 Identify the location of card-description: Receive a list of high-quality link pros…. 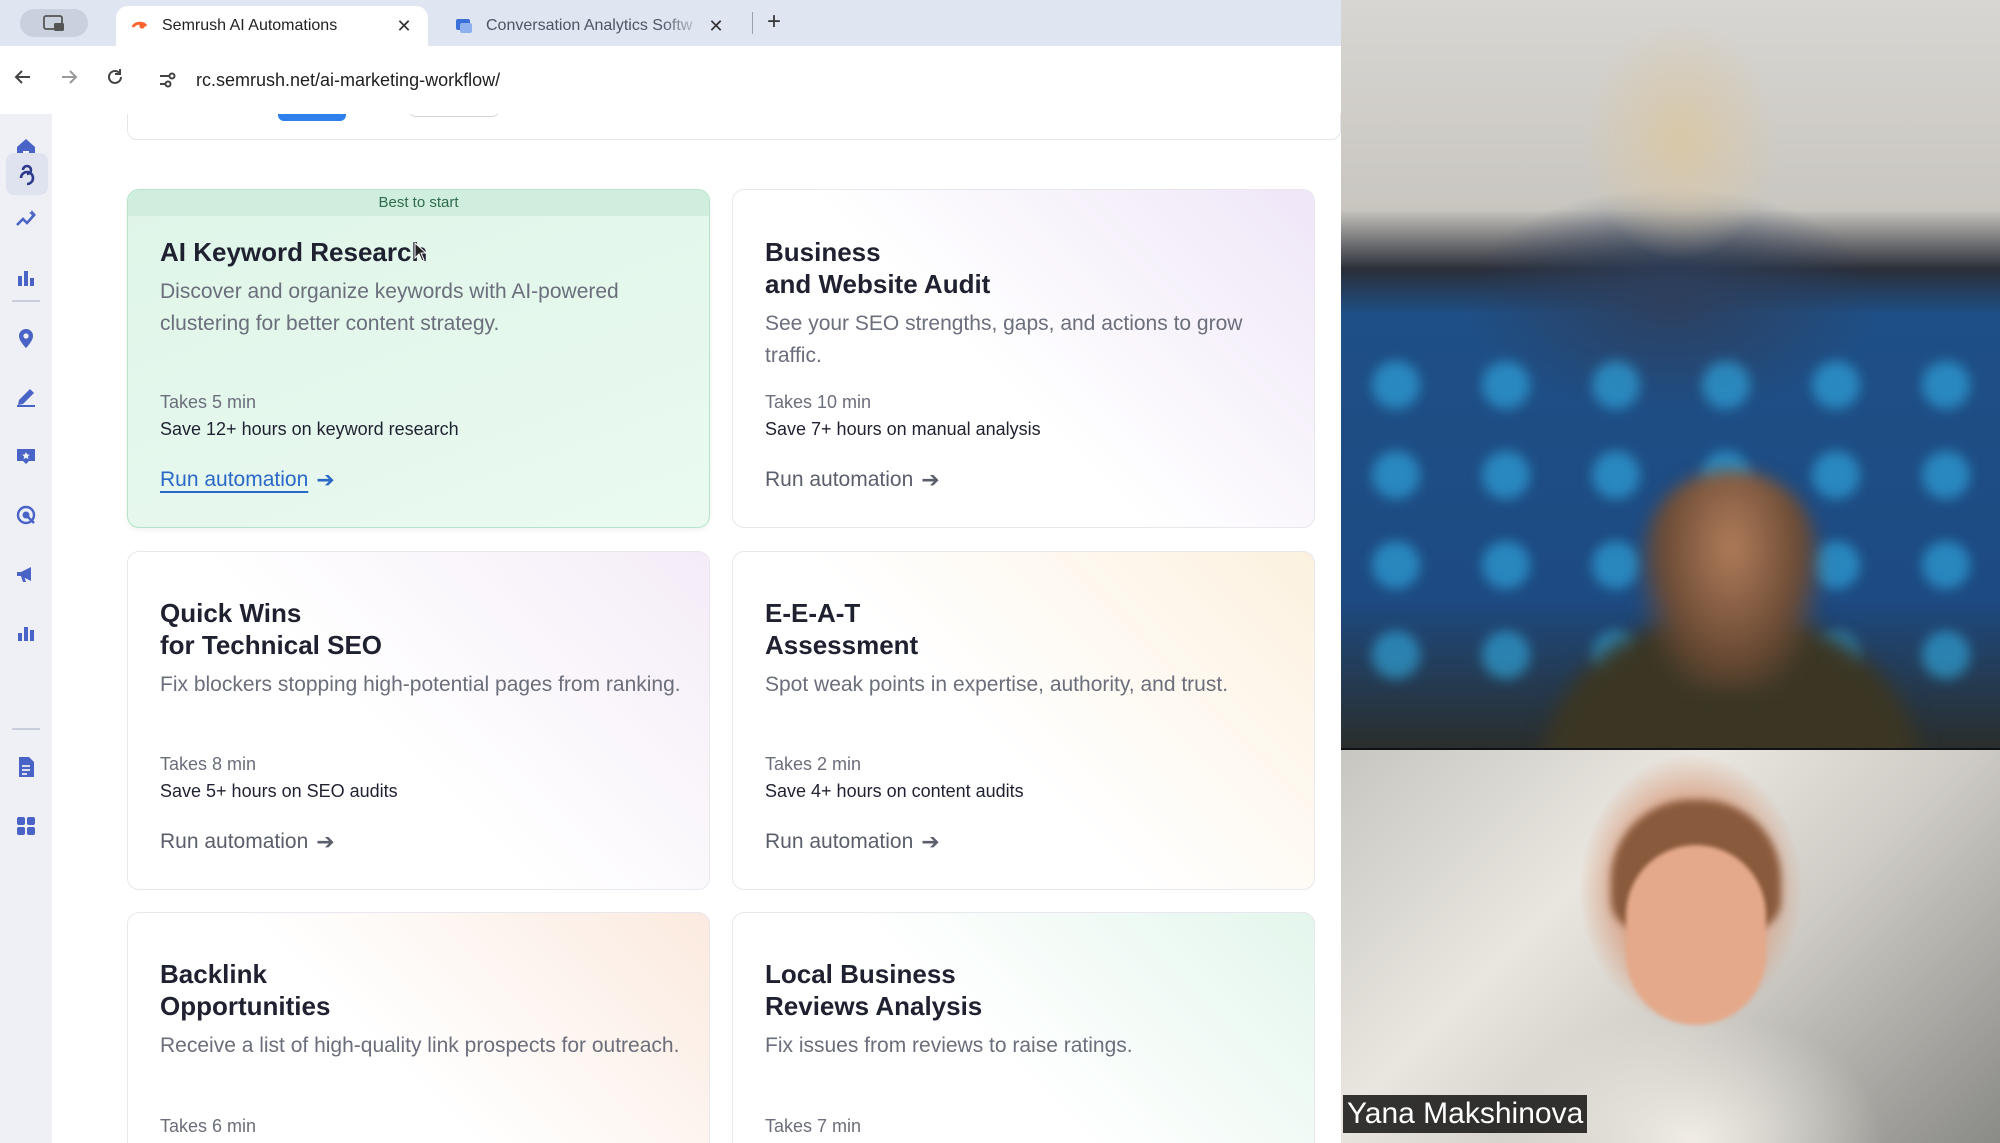
(420, 1045).